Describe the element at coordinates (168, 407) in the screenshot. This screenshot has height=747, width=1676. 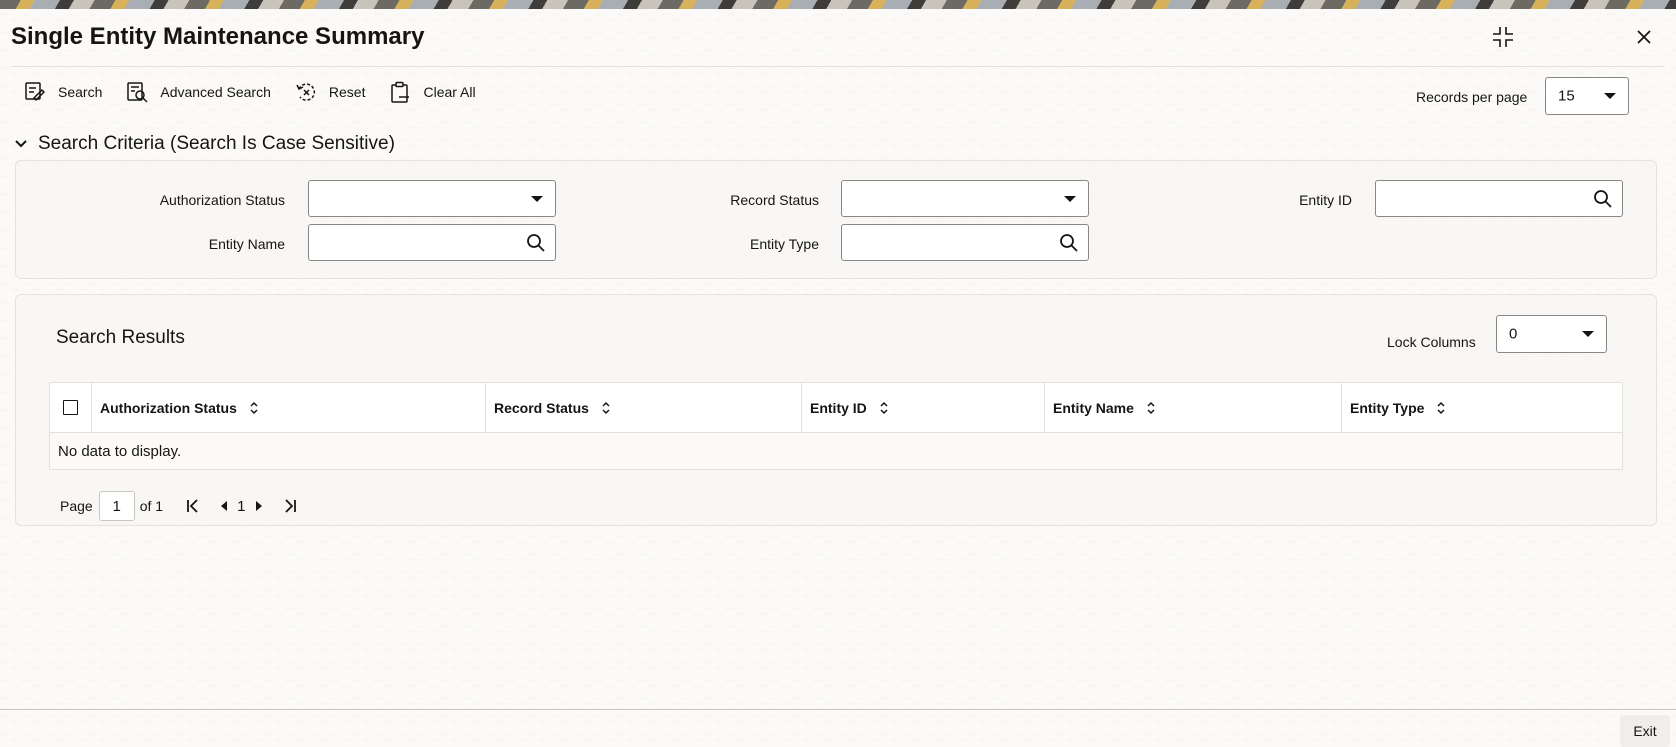
I see `column-label: Authorization Status` at that location.